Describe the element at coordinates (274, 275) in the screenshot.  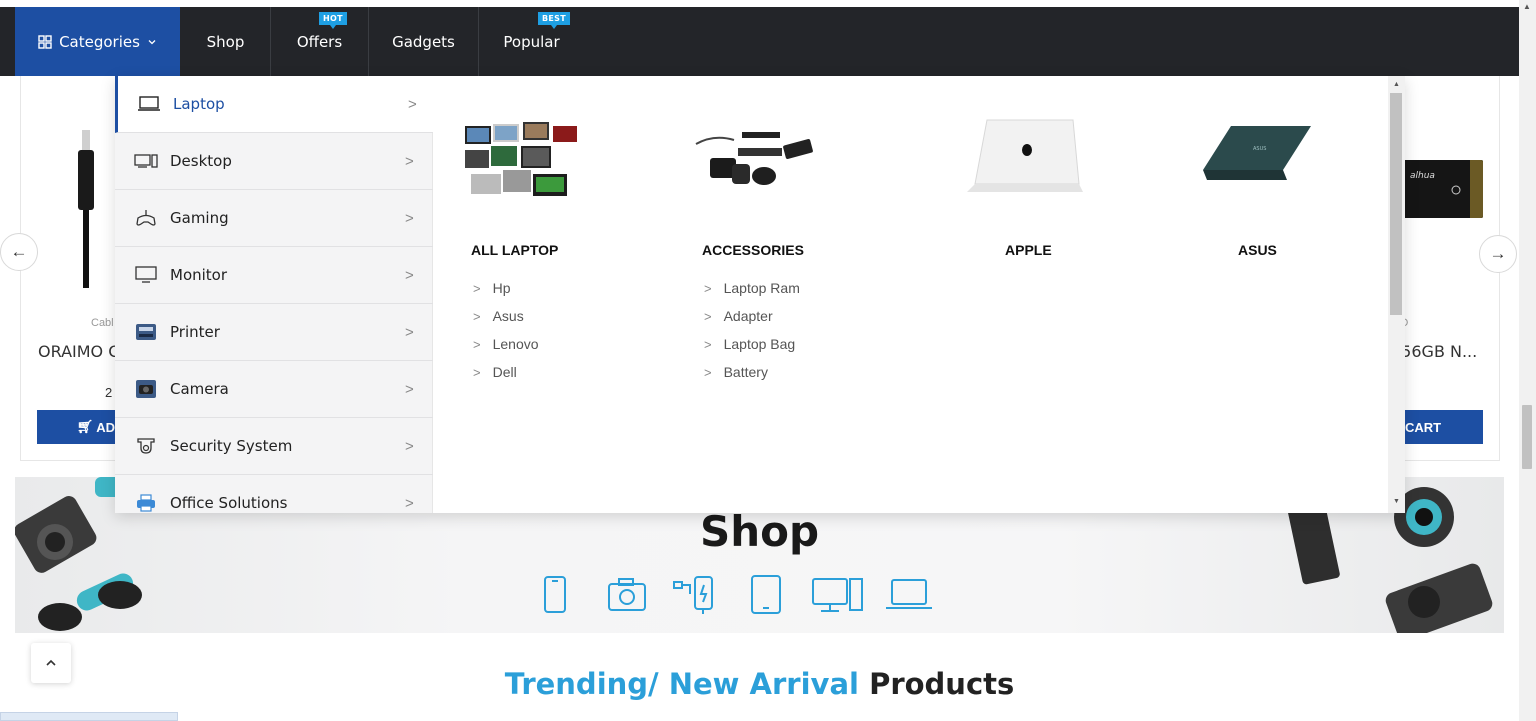
I see `category-item-monitor: Monitor >` at that location.